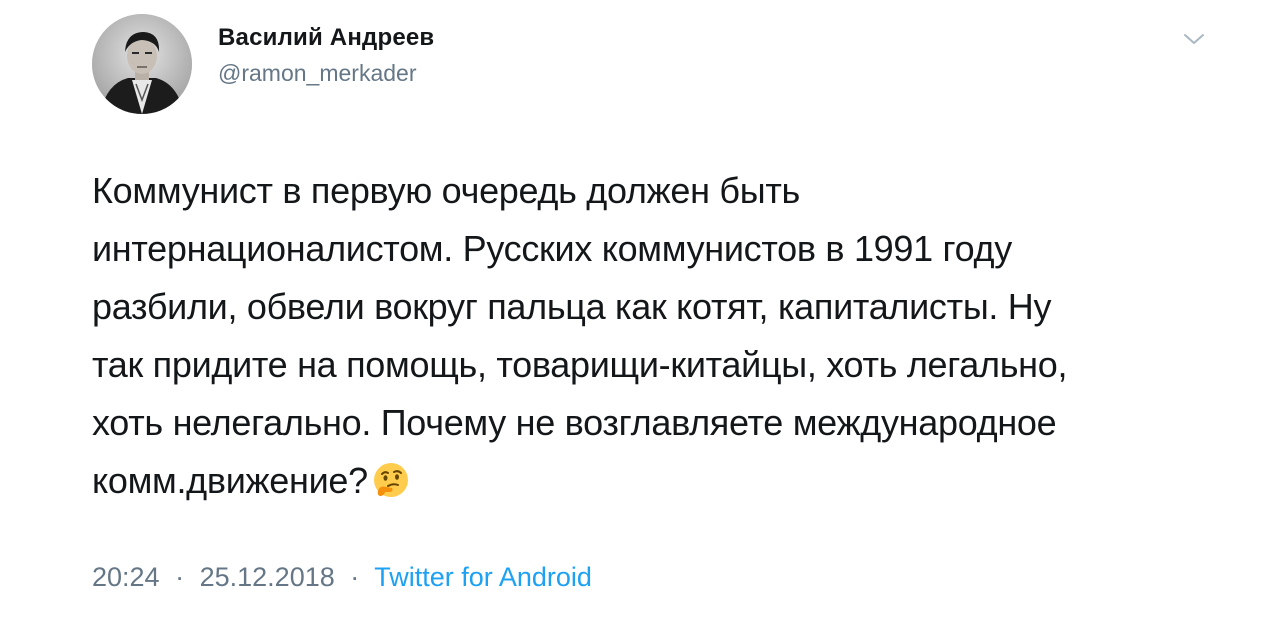  What do you see at coordinates (317, 73) in the screenshot?
I see `user-handle: @ramon_merkader` at bounding box center [317, 73].